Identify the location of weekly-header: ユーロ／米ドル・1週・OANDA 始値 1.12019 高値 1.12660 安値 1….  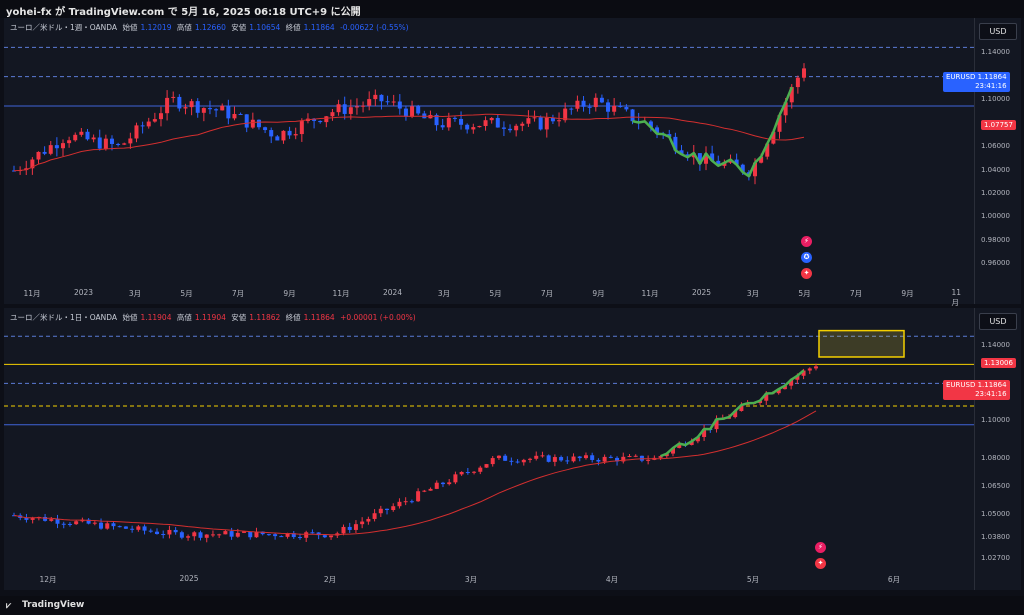
(209, 27).